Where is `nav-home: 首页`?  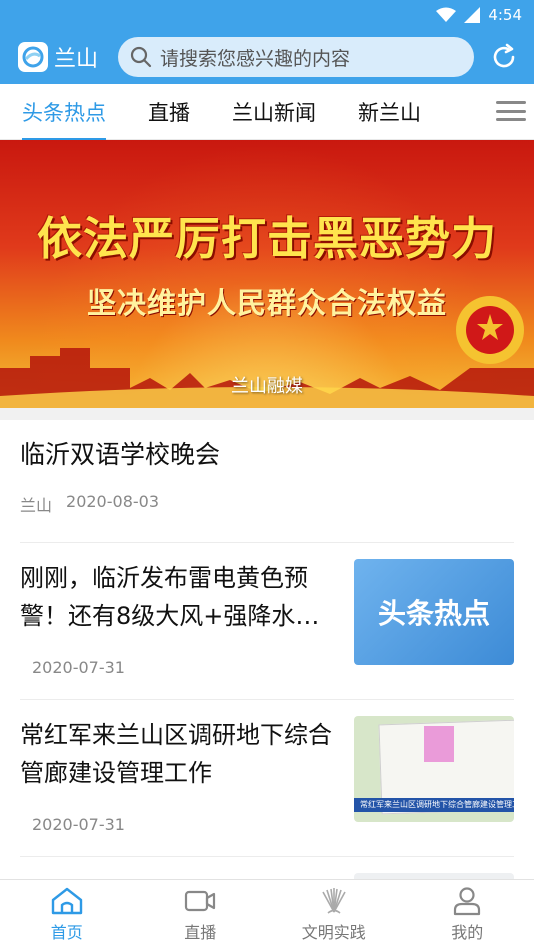
nav-home: 首页 is located at coordinates (67, 914).